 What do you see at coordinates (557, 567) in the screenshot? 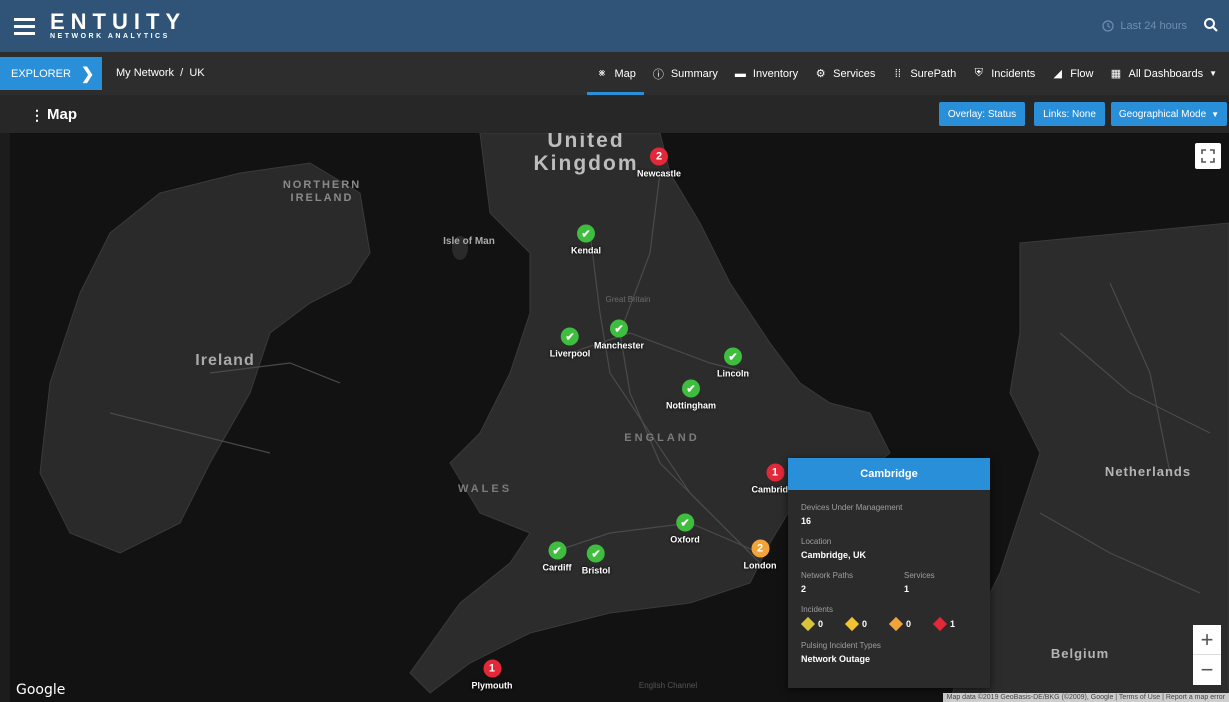
I see `site-name: Cardiff` at bounding box center [557, 567].